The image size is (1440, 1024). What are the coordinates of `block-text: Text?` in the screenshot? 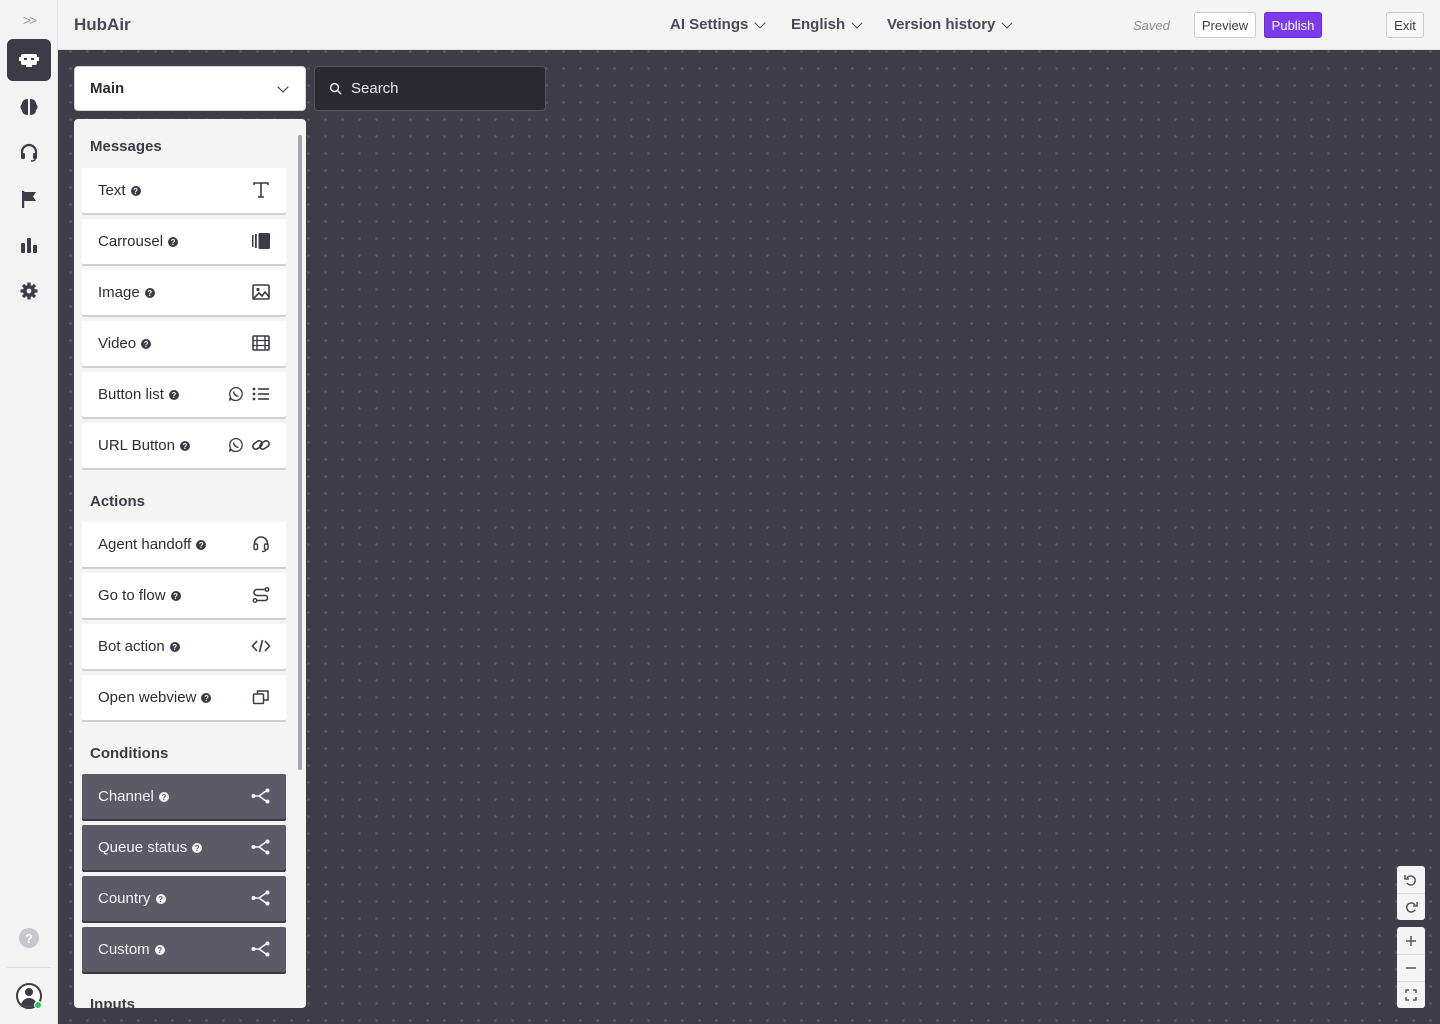 It's located at (184, 190).